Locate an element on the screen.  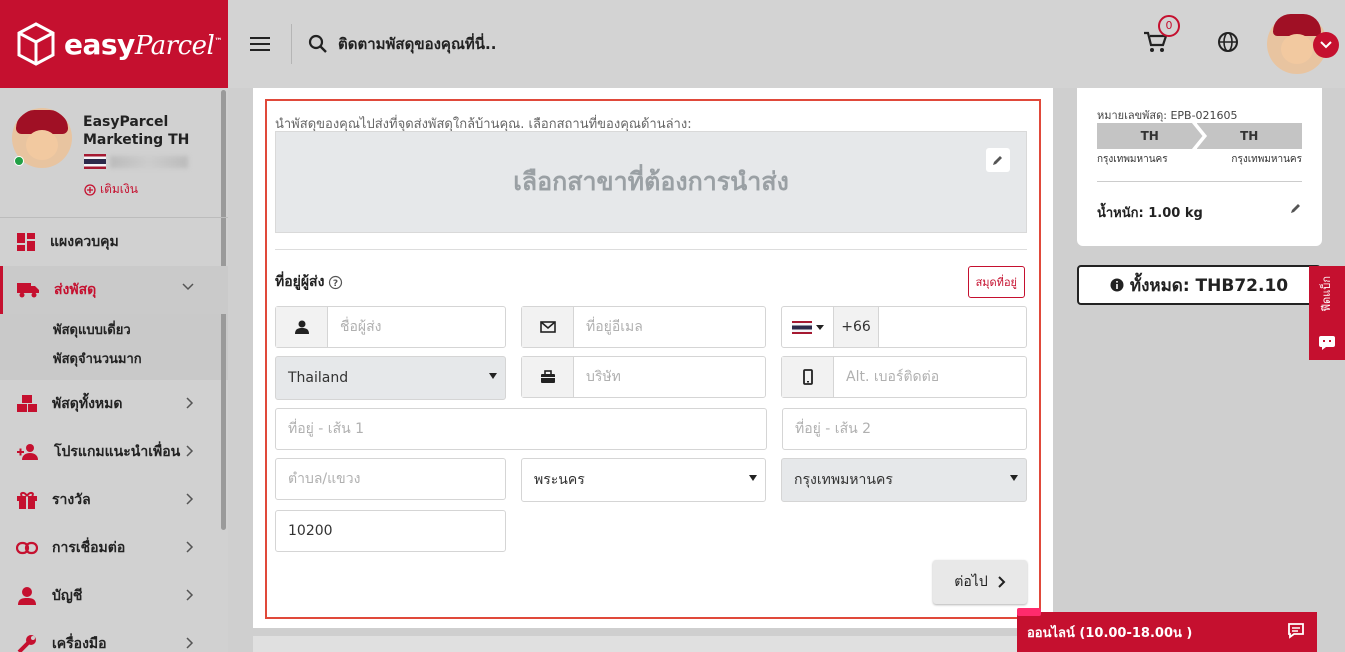
sidebar-item-label: บัญชี is located at coordinates (67, 596).